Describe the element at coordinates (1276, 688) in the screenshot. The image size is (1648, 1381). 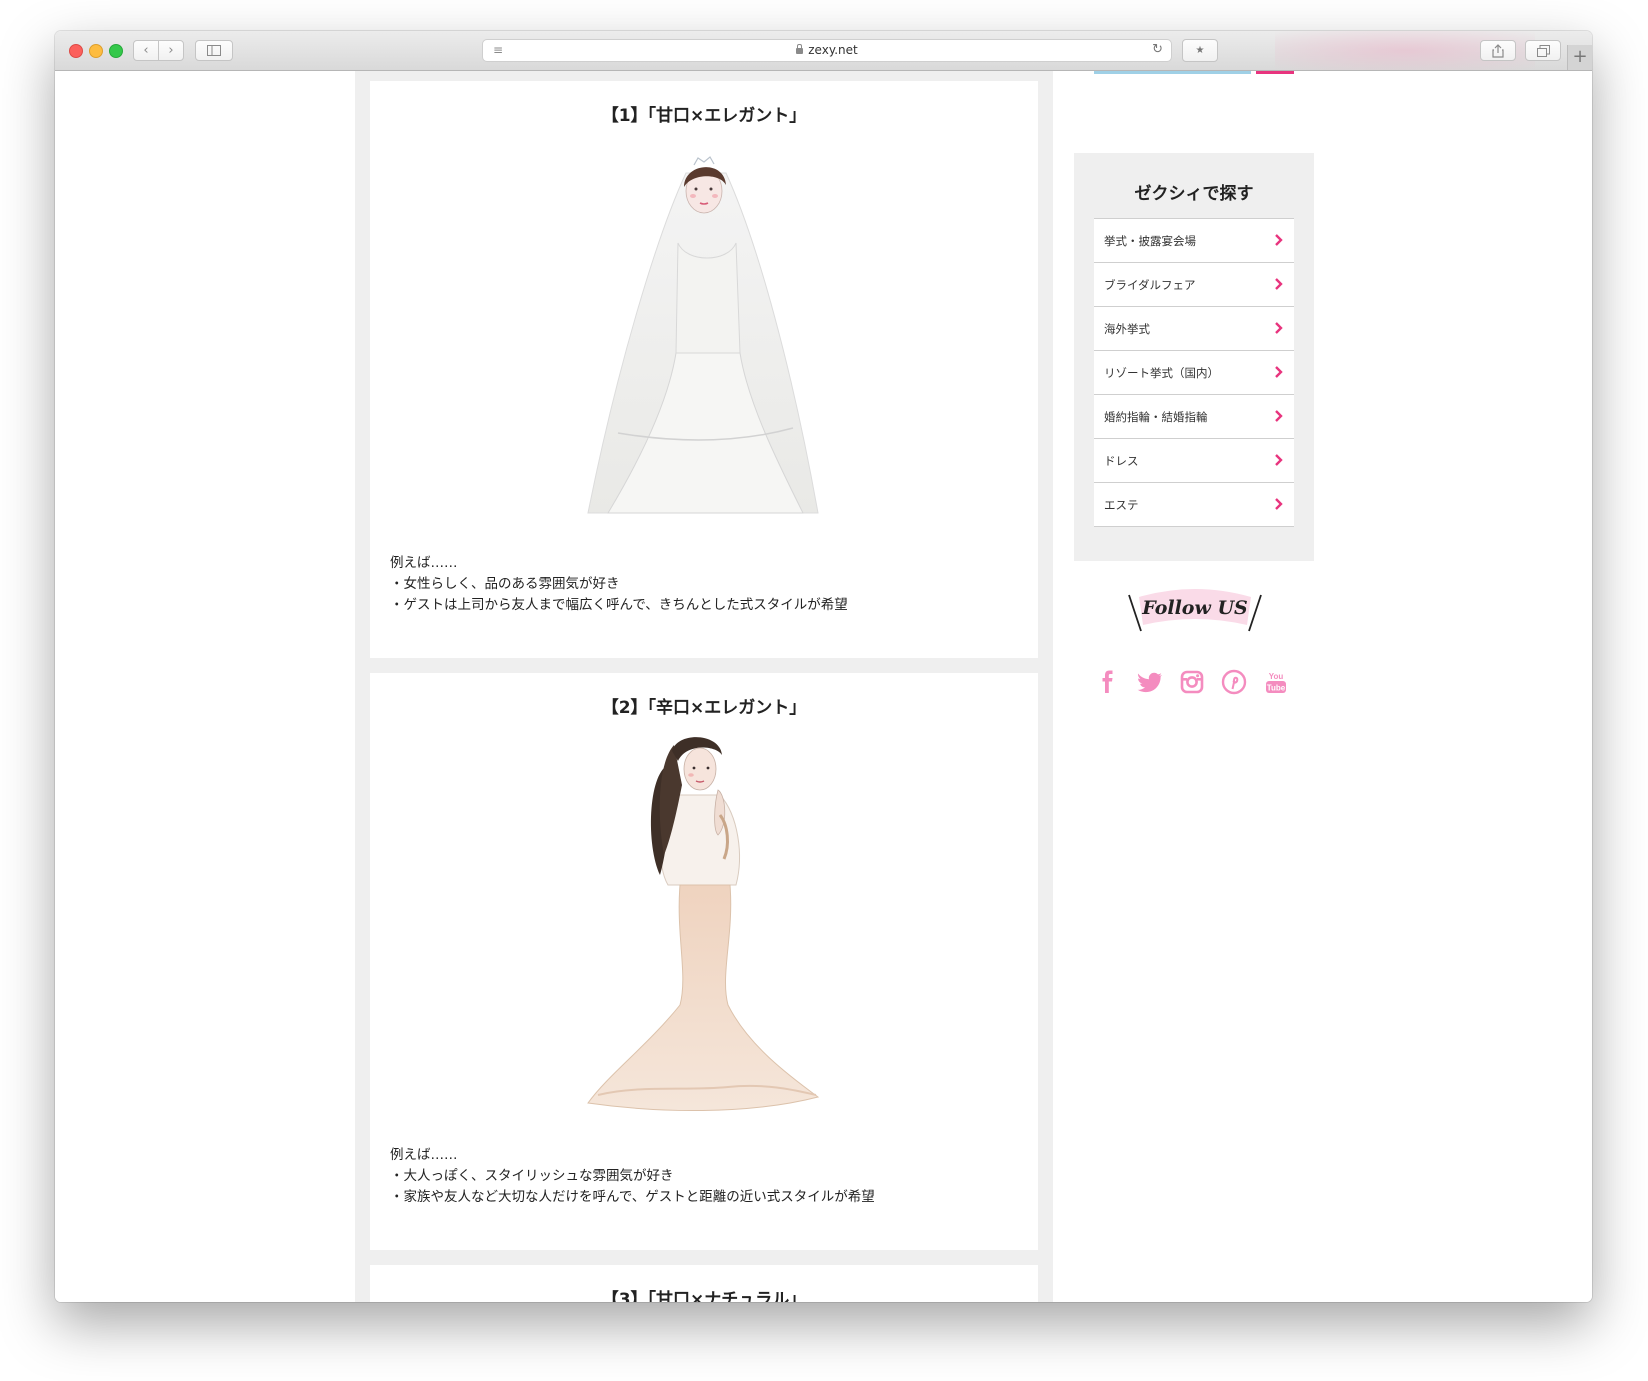
I see `svg-text: Tube` at that location.